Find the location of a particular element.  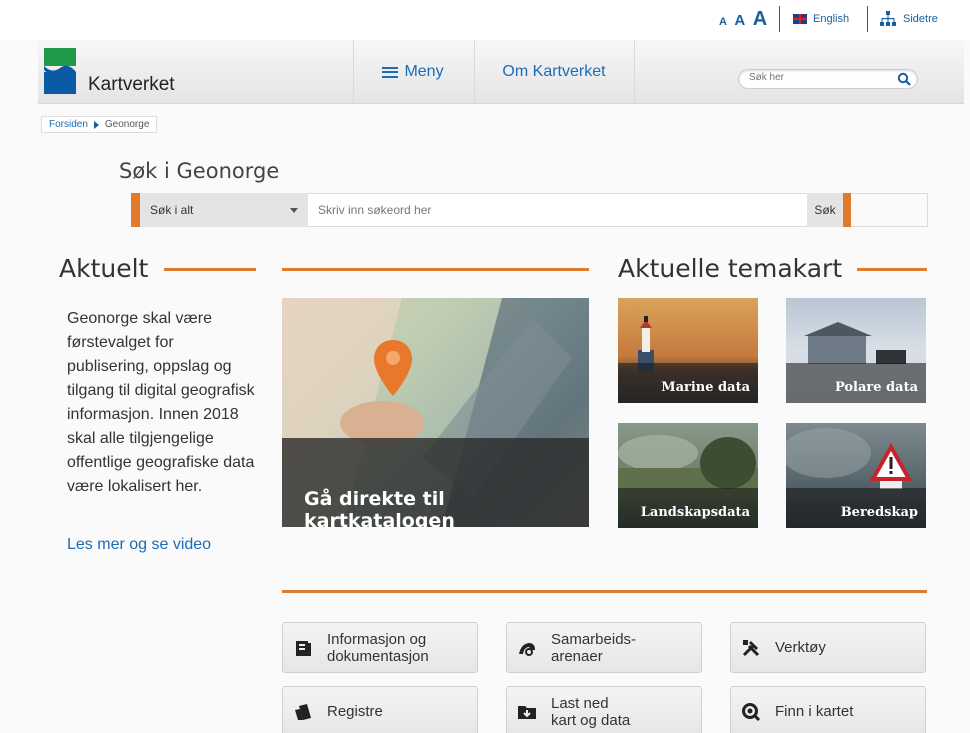

collaboration-icon is located at coordinates (527, 648).